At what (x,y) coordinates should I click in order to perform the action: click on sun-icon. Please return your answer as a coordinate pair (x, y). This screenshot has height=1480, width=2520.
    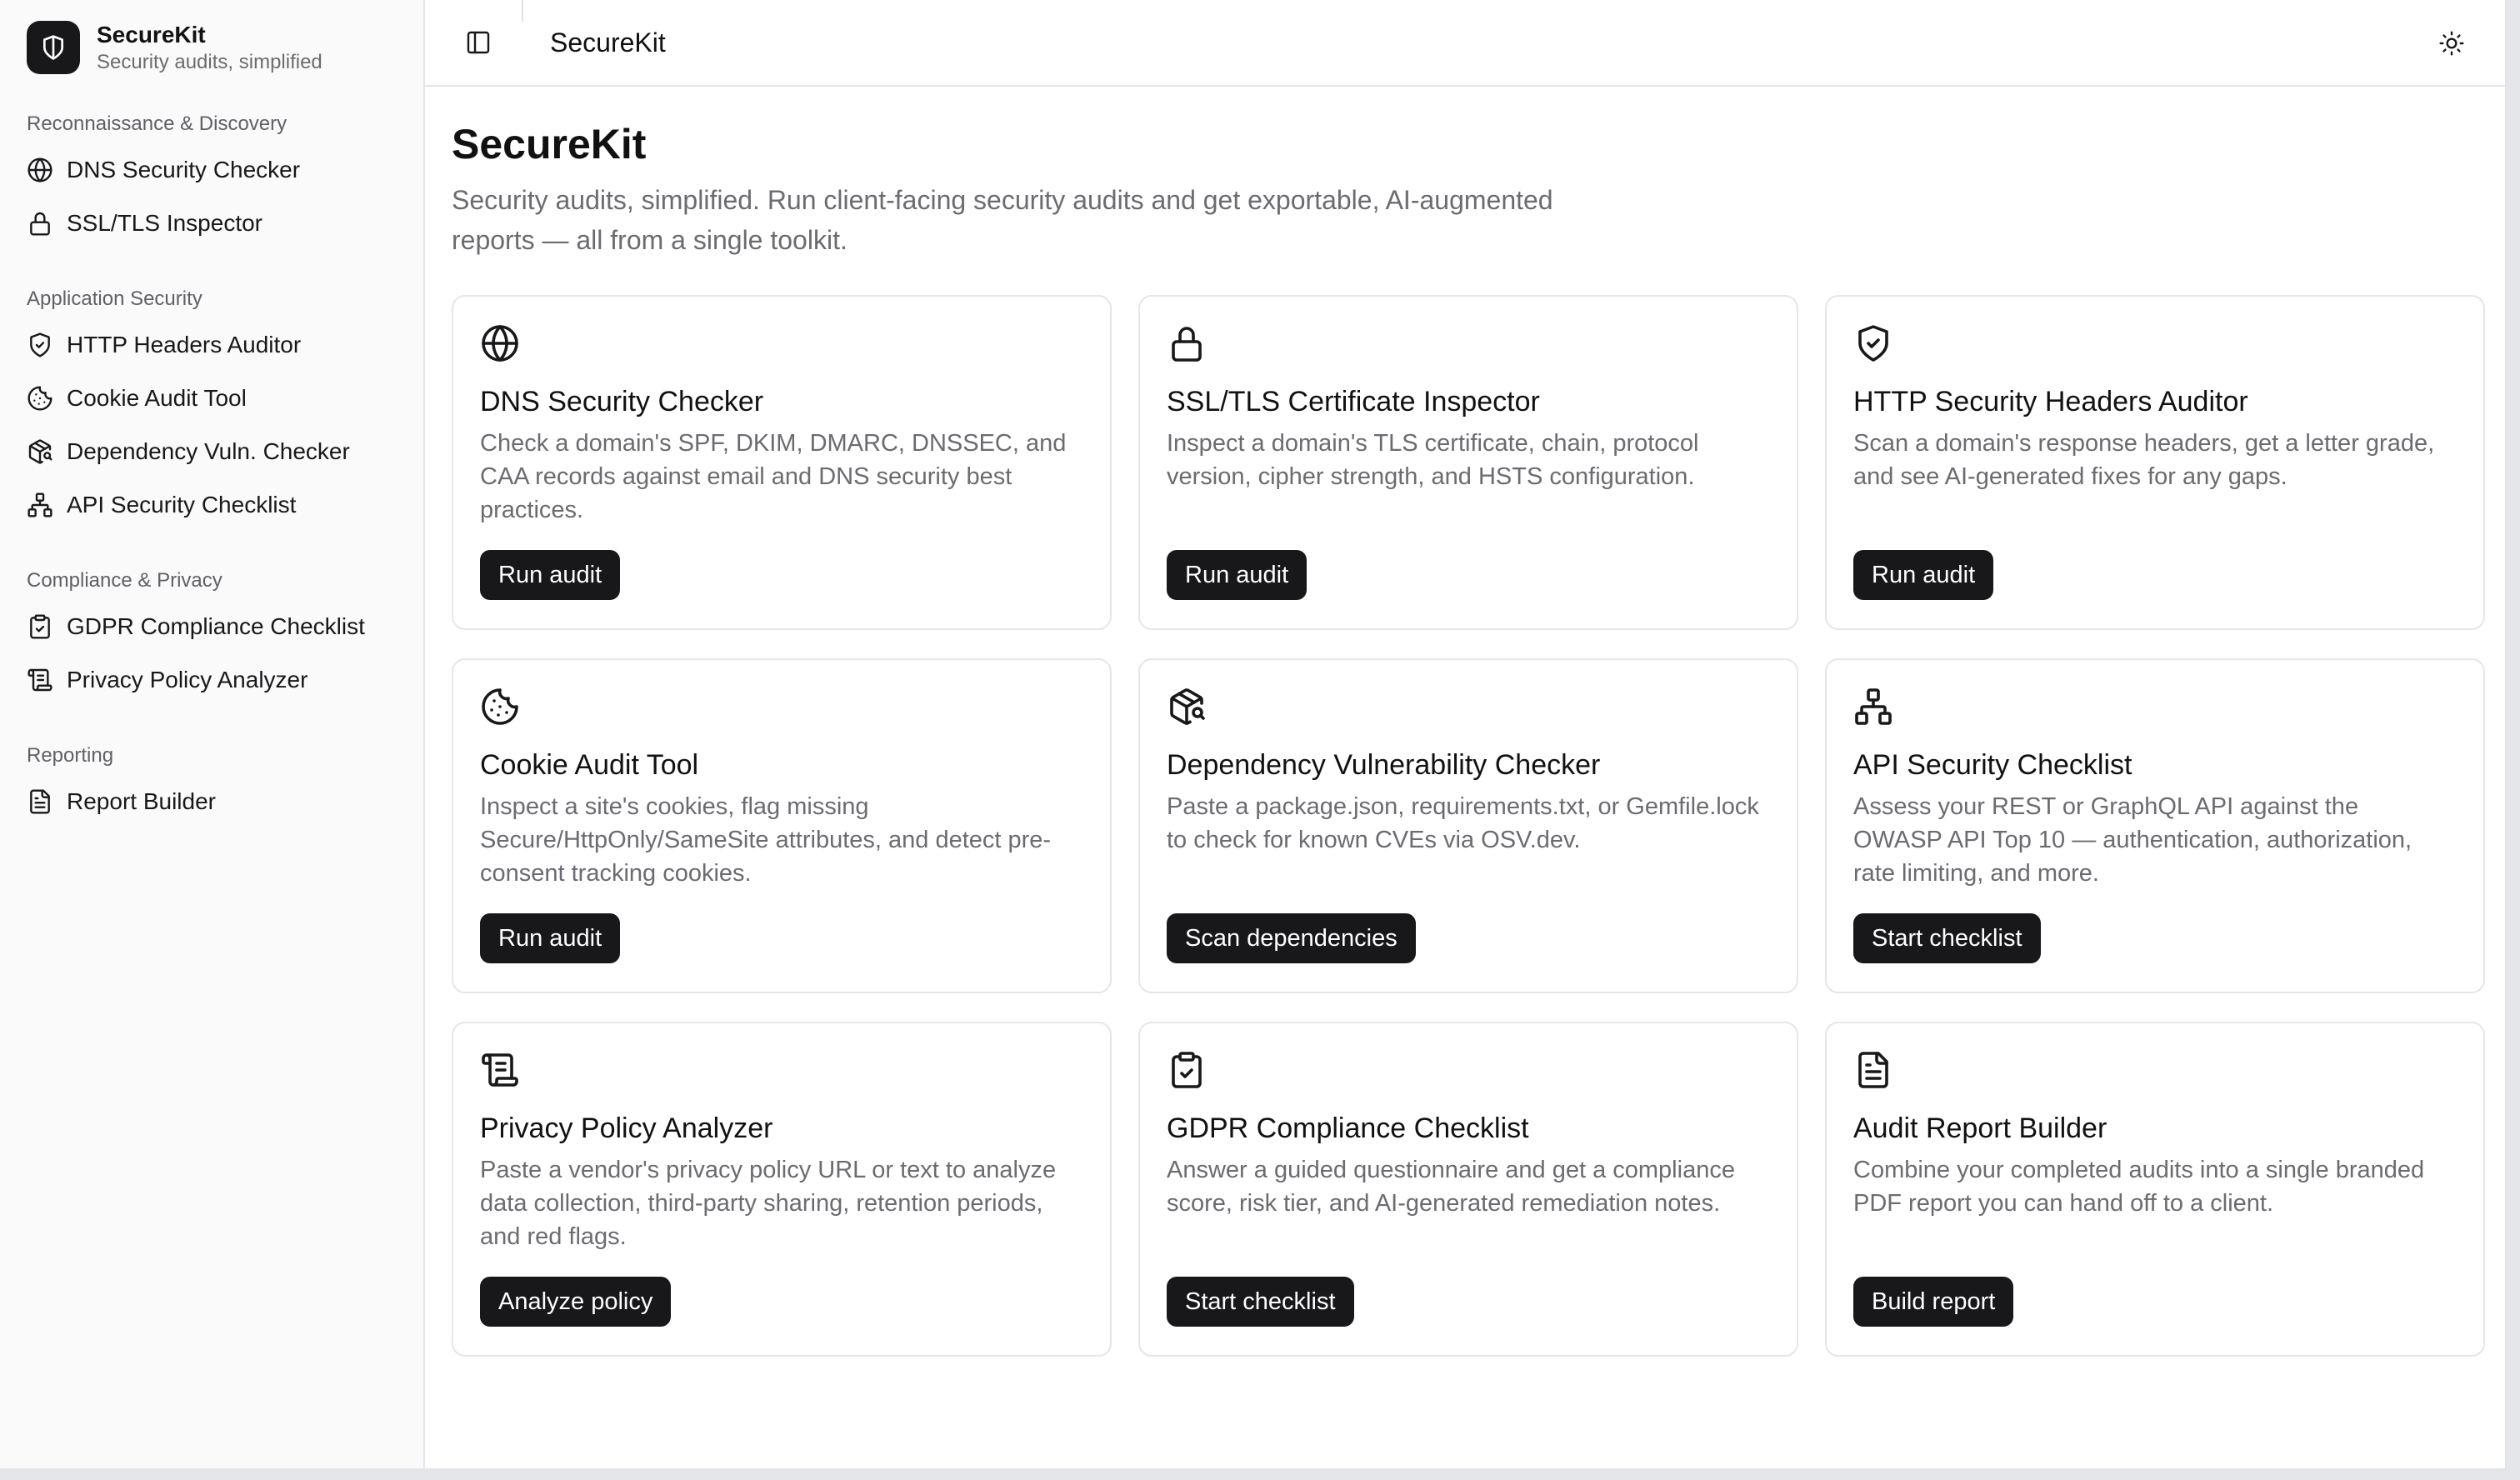
    Looking at the image, I should click on (2451, 43).